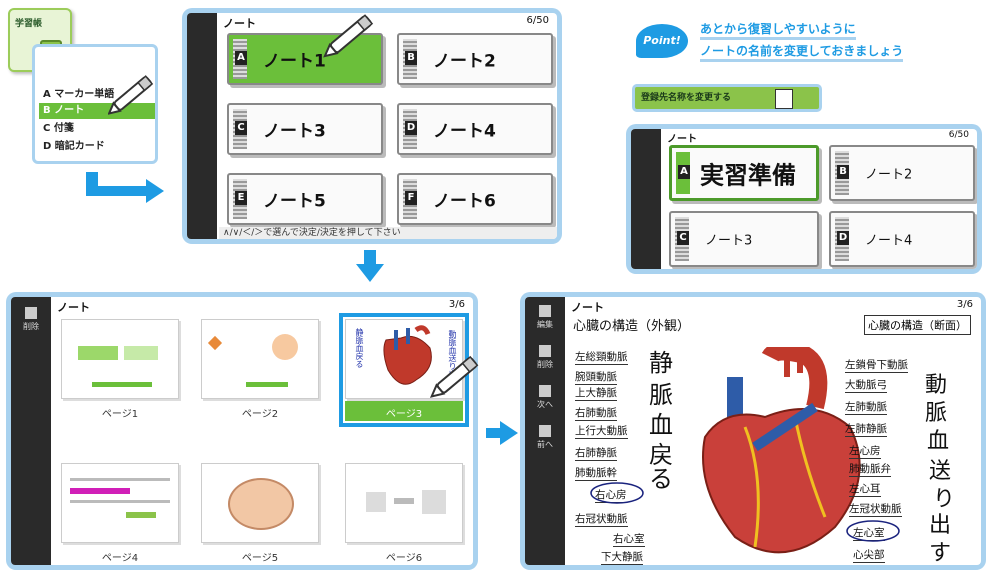 Image resolution: width=991 pixels, height=573 pixels. What do you see at coordinates (865, 452) in the screenshot?
I see `label-left-atrium: 左心房` at bounding box center [865, 452].